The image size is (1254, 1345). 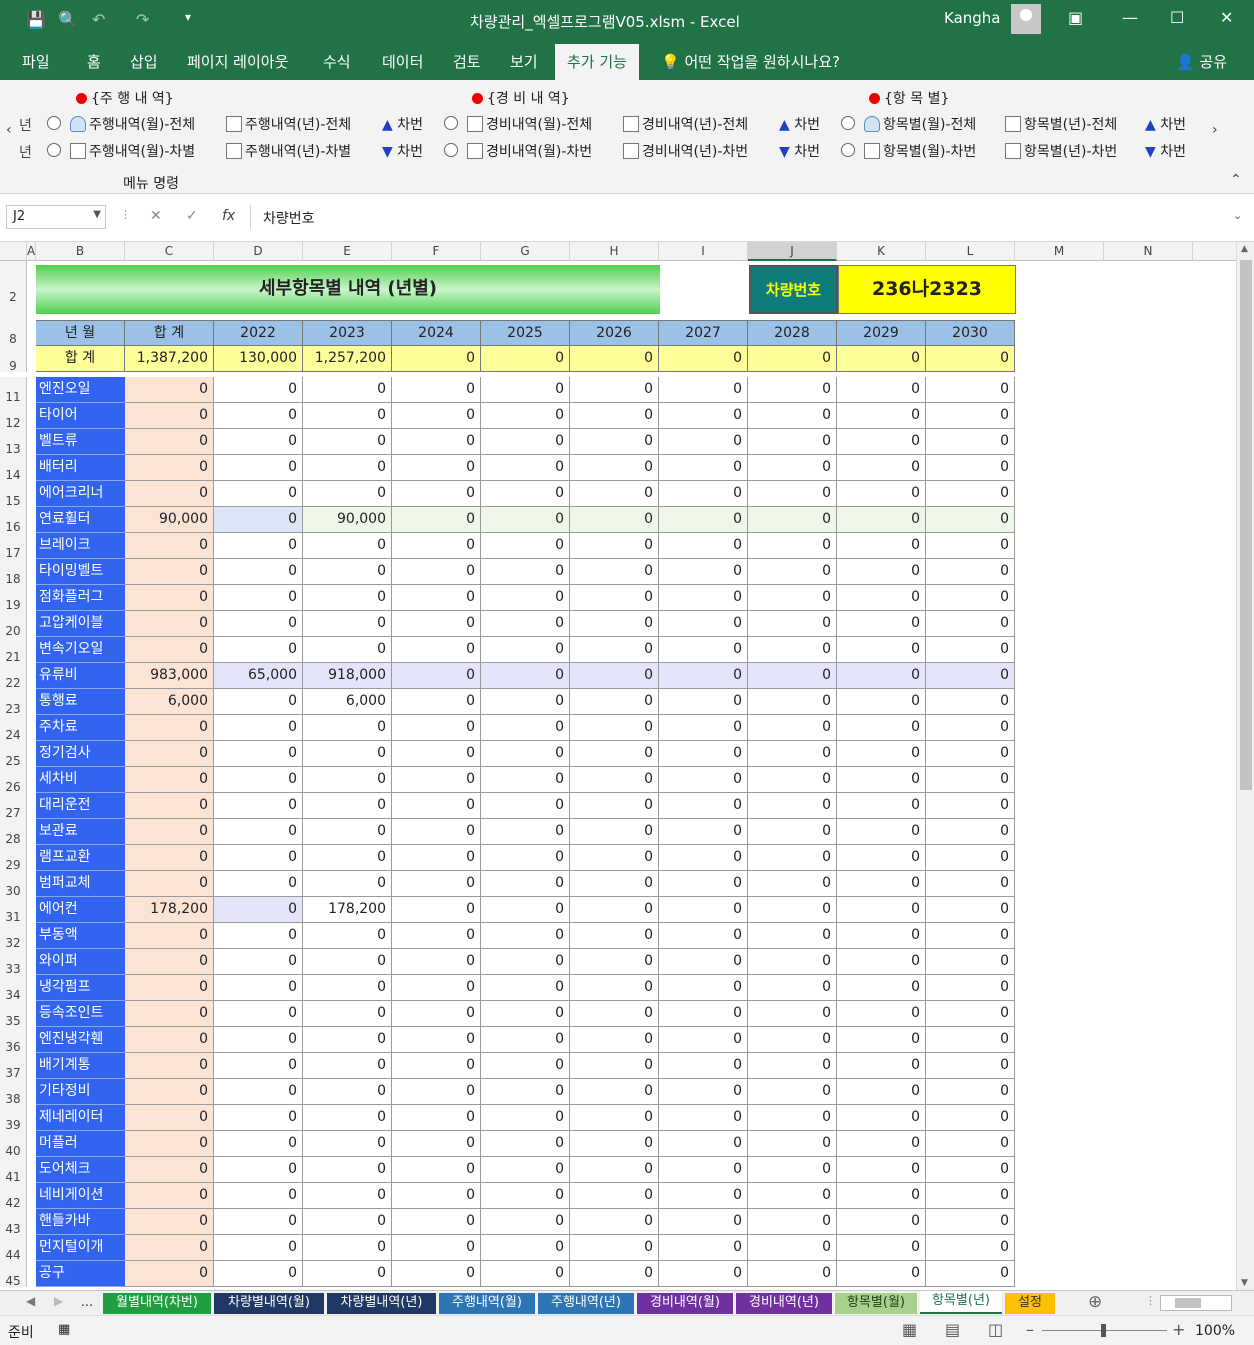 What do you see at coordinates (36, 61) in the screenshot?
I see `tab-file: 파일` at bounding box center [36, 61].